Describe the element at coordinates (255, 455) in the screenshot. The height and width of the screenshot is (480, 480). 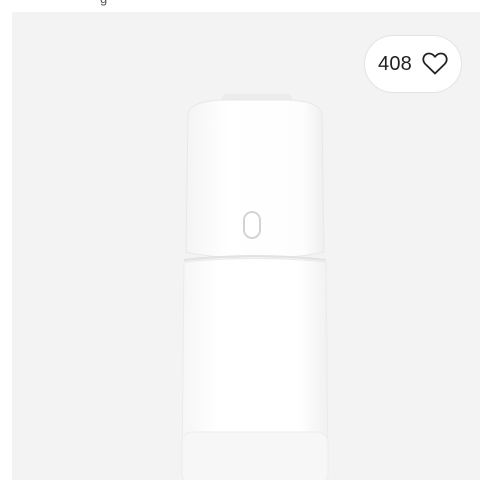
I see `pail-base` at that location.